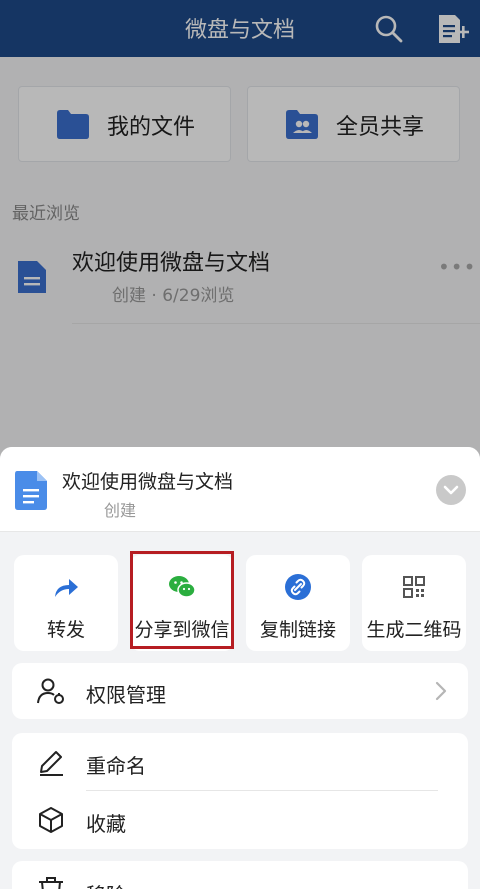  What do you see at coordinates (51, 763) in the screenshot?
I see `pencil-icon` at bounding box center [51, 763].